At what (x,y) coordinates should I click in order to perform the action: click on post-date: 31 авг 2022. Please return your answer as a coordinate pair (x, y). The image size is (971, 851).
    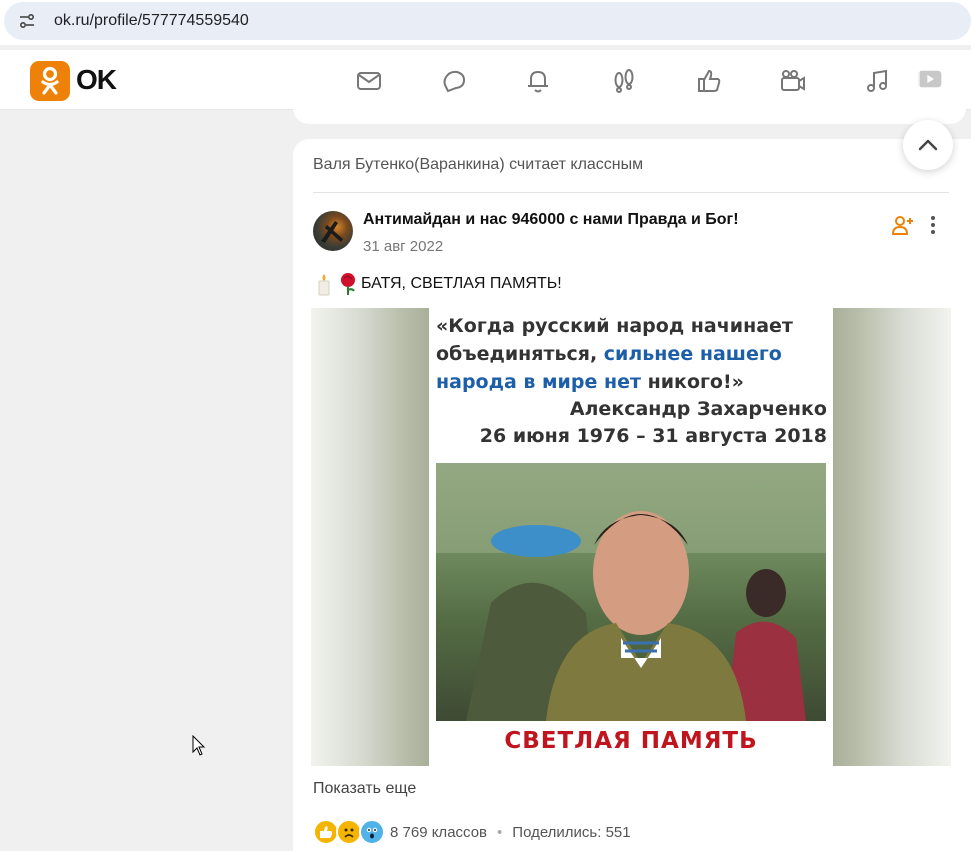
    Looking at the image, I should click on (403, 246).